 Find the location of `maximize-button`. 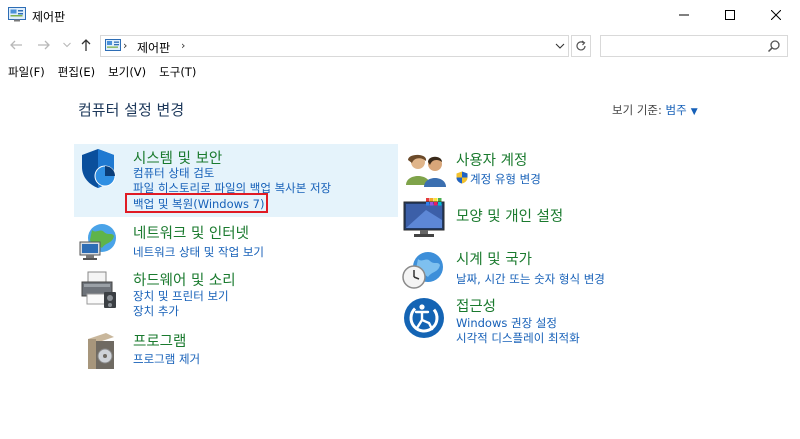

maximize-button is located at coordinates (730, 15).